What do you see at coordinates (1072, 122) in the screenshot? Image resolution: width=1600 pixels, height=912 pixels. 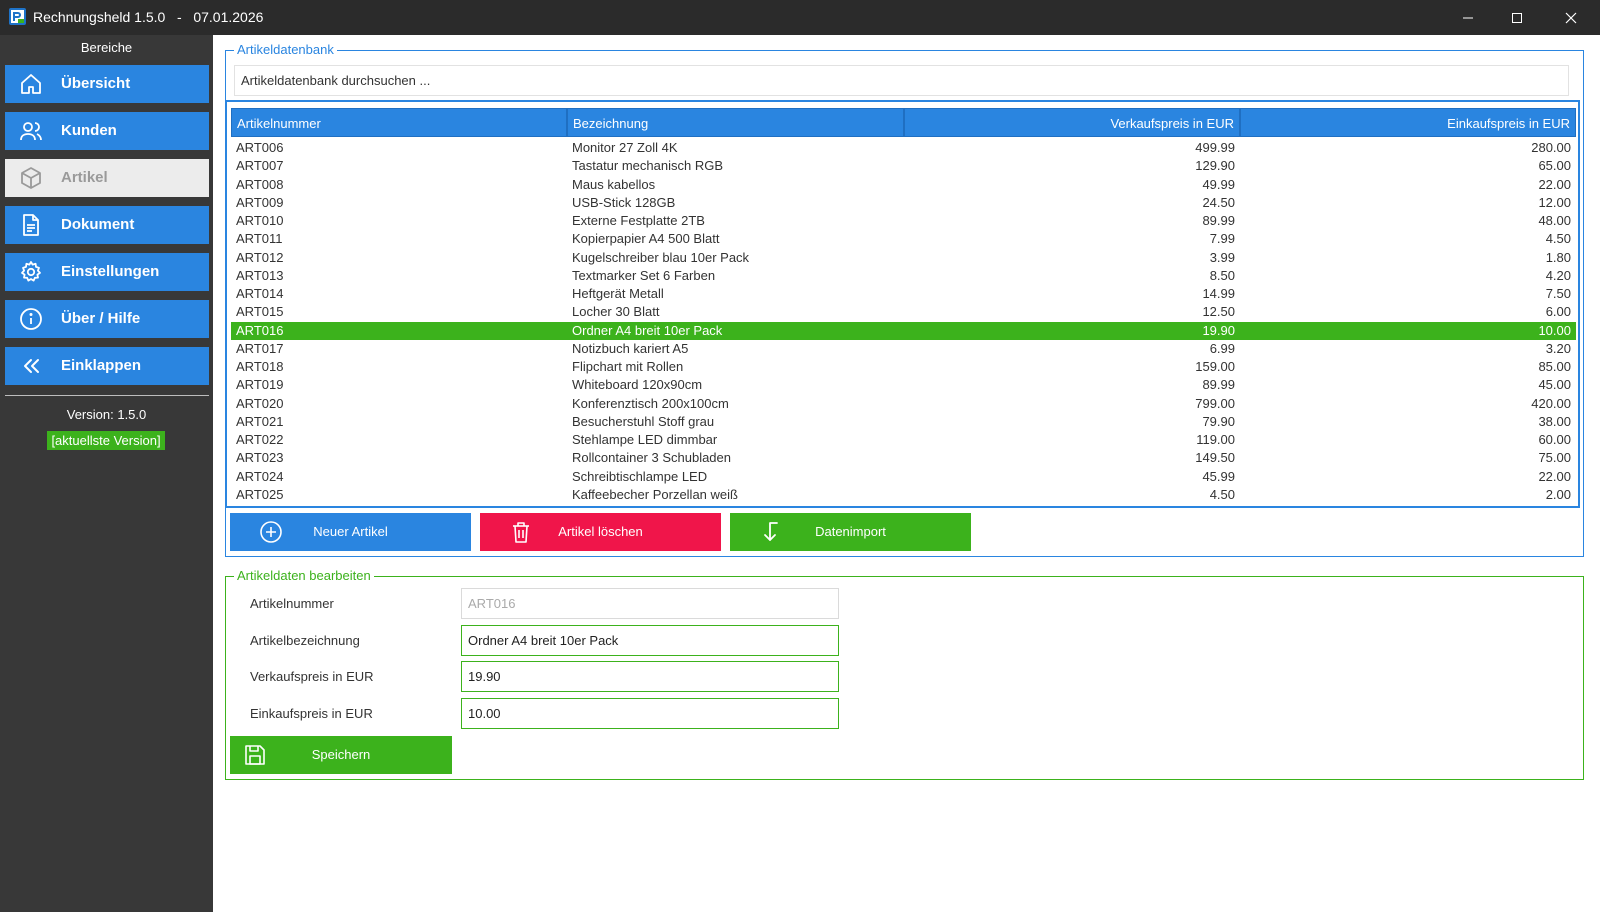 I see `column-header-verkaufspreis: Verkaufspreis in EUR` at bounding box center [1072, 122].